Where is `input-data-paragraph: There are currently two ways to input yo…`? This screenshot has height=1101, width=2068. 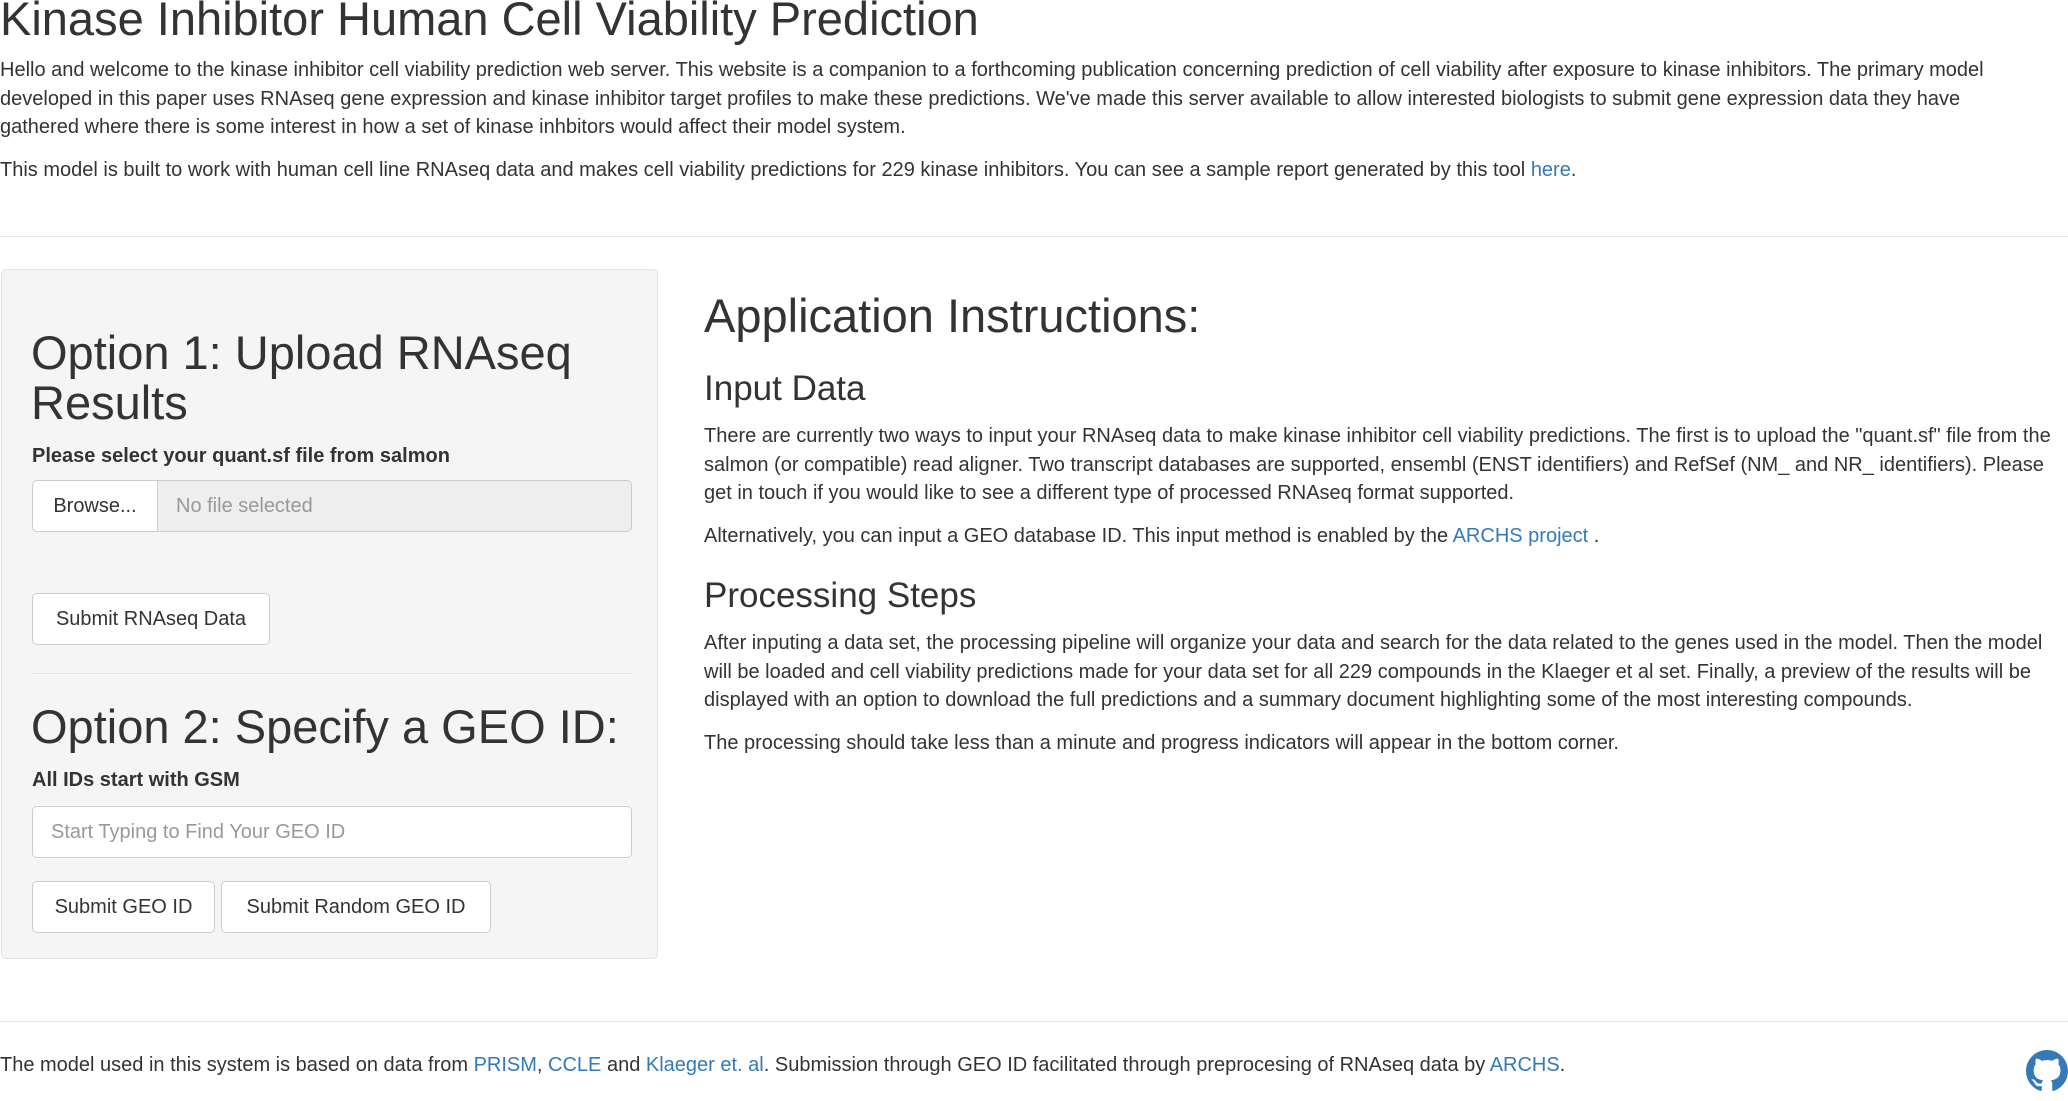 input-data-paragraph: There are currently two ways to input yo… is located at coordinates (1377, 465).